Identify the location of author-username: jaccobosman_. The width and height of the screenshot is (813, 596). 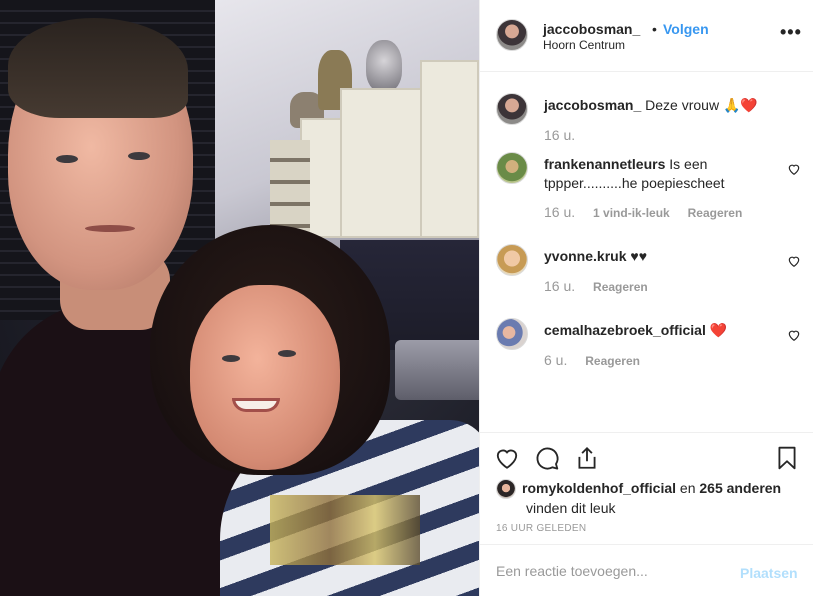
(591, 29).